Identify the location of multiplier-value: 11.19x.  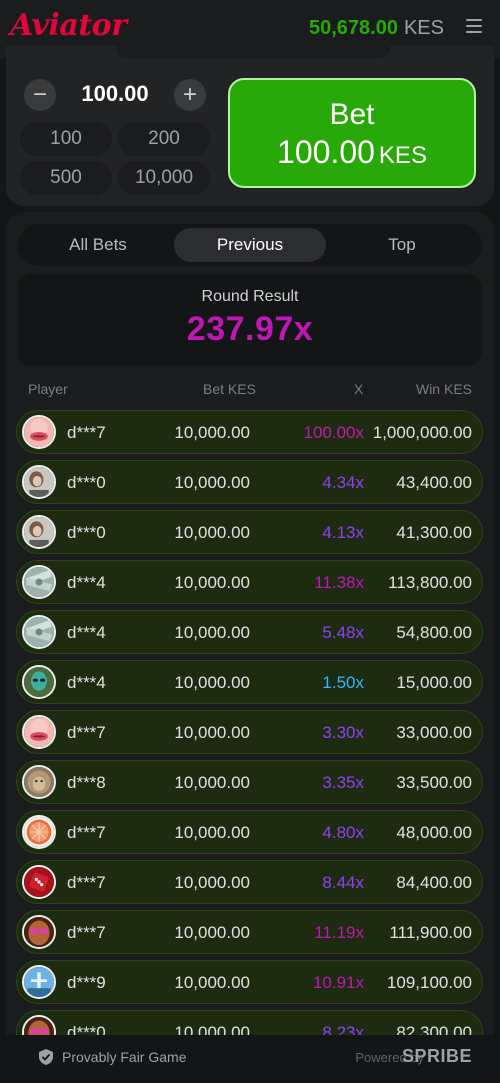
(339, 932).